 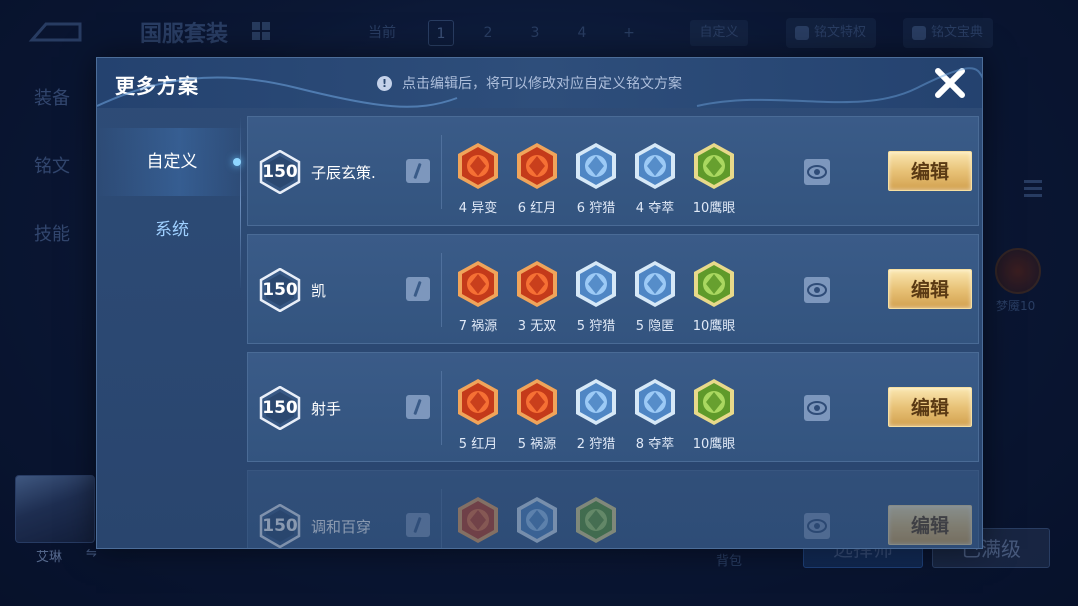 What do you see at coordinates (537, 520) in the screenshot?
I see `blade-rune-icon` at bounding box center [537, 520].